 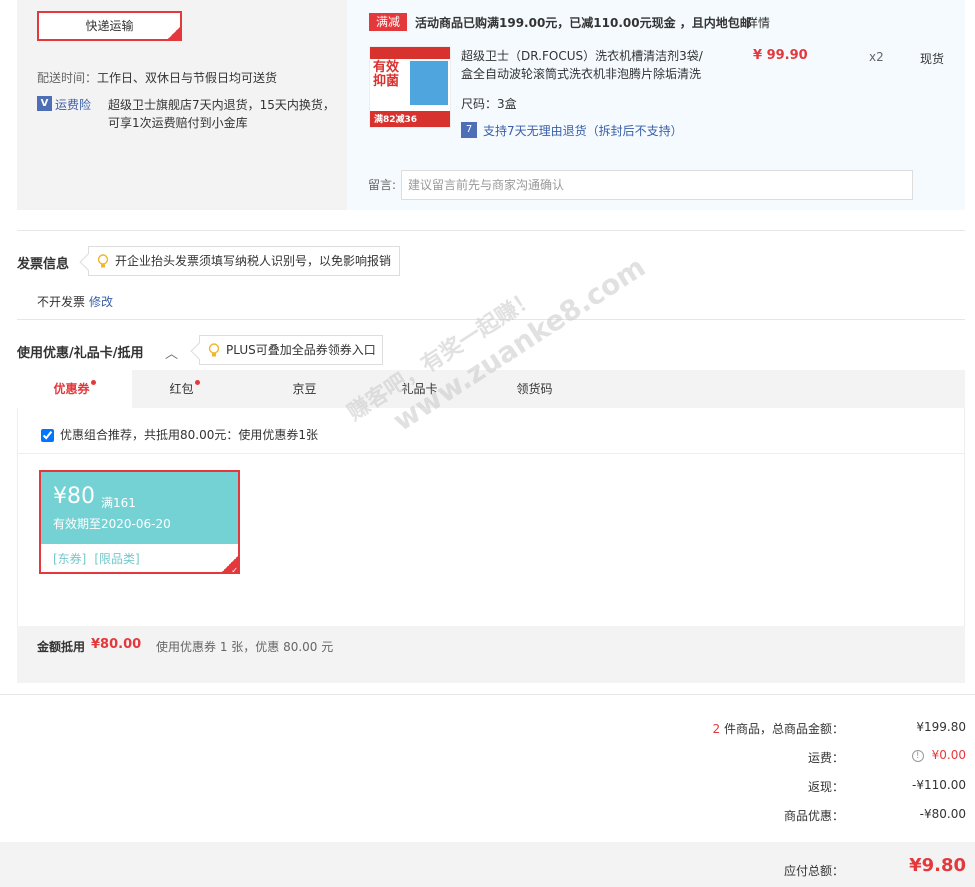 I want to click on tab-jingdou: 京豆, so click(x=304, y=389).